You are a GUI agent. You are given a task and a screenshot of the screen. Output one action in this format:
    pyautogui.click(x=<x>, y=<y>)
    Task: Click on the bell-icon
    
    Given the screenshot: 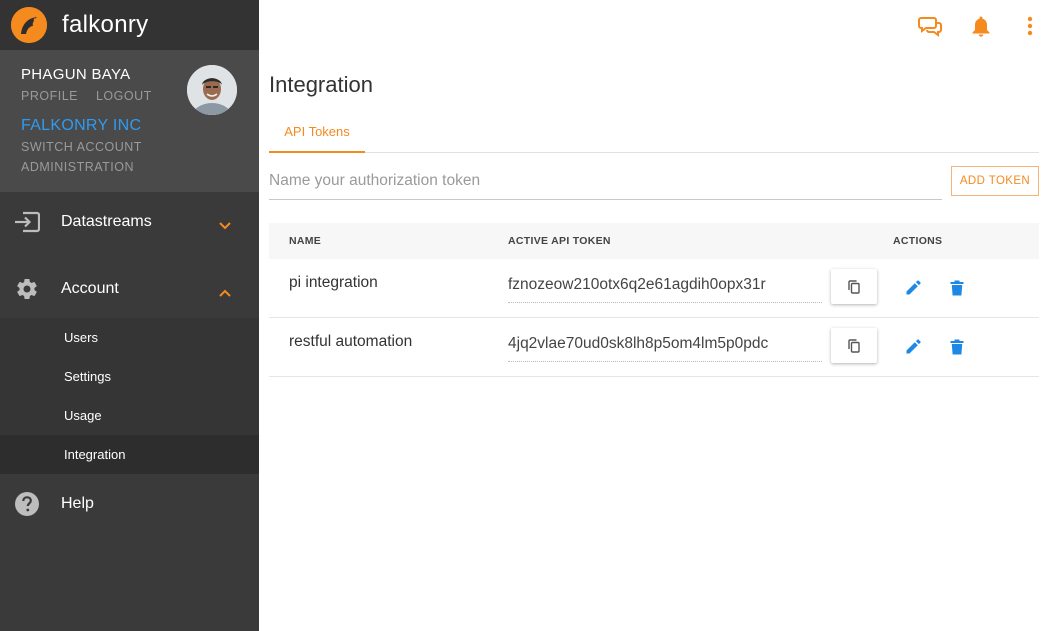 What is the action you would take?
    pyautogui.click(x=981, y=26)
    